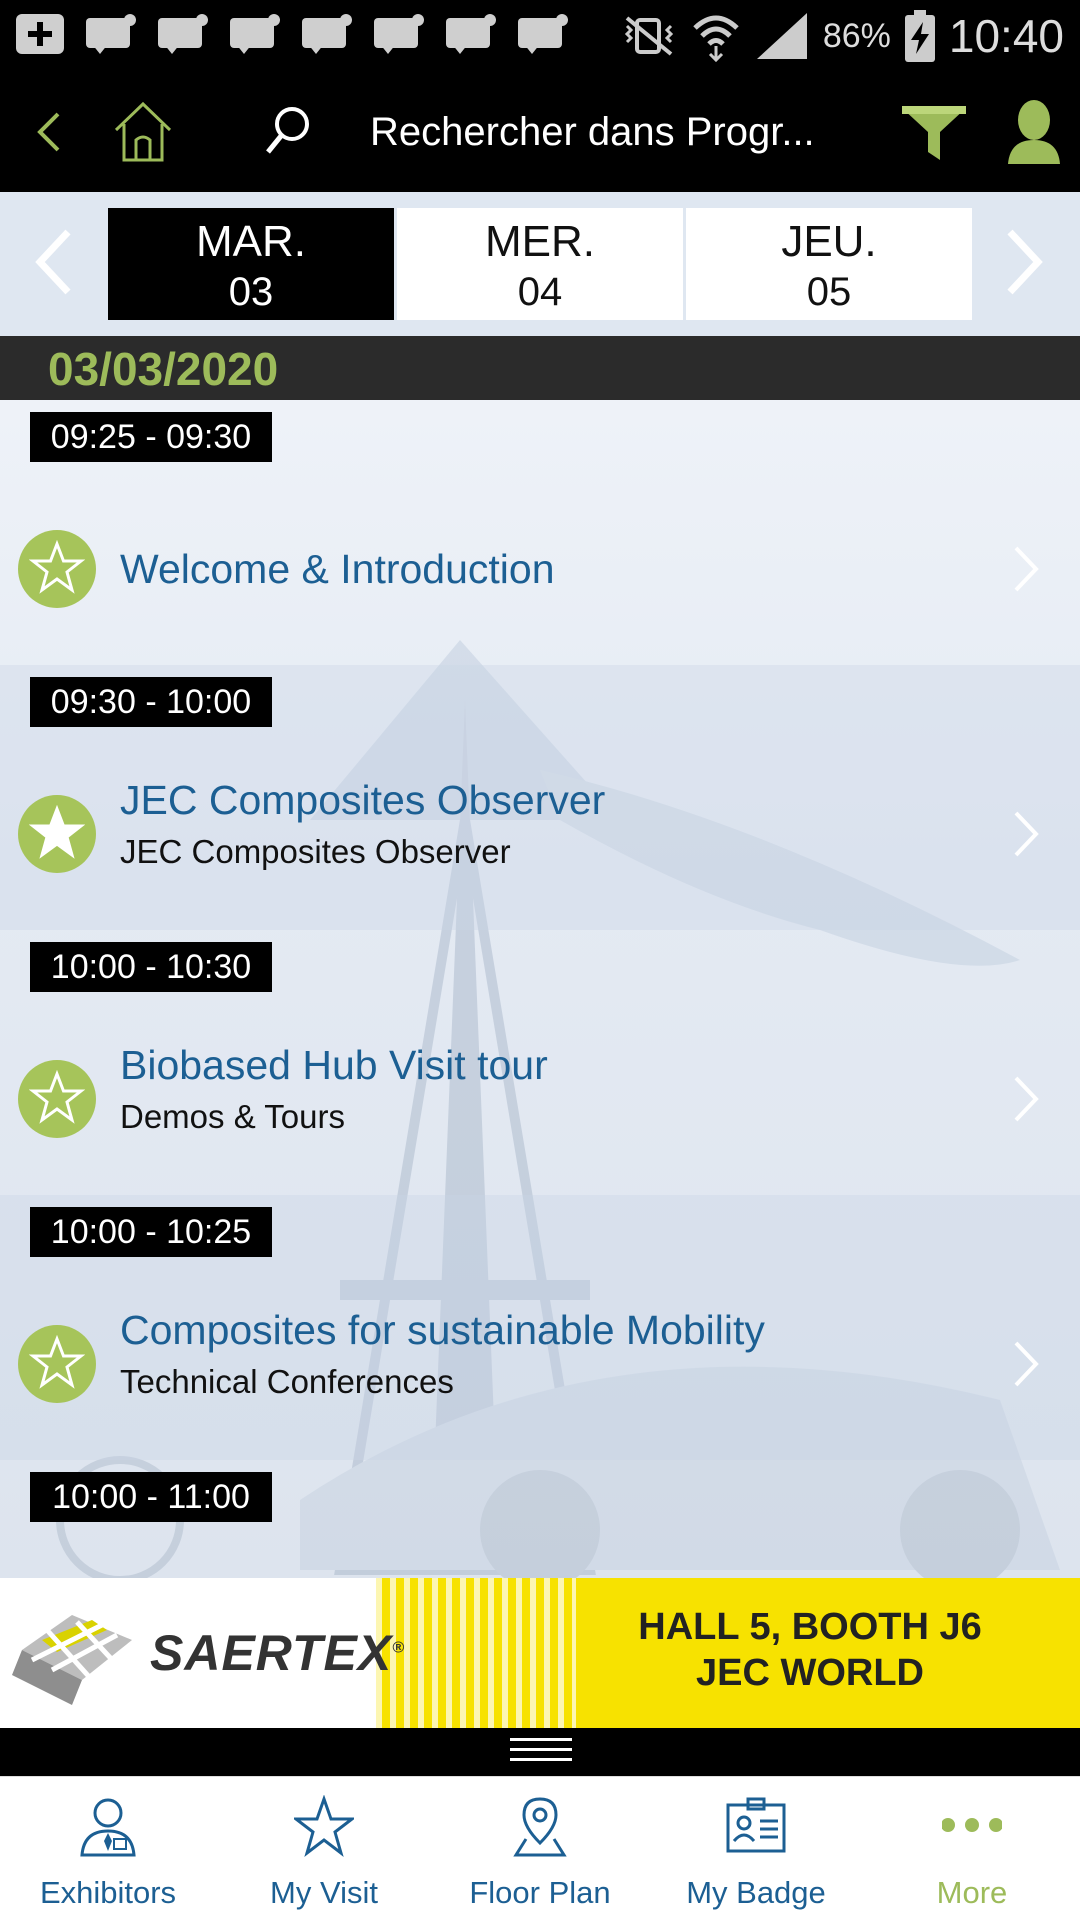 The image size is (1080, 1920). What do you see at coordinates (442, 1330) in the screenshot?
I see `session-title: Composites for sustainable Mobility` at bounding box center [442, 1330].